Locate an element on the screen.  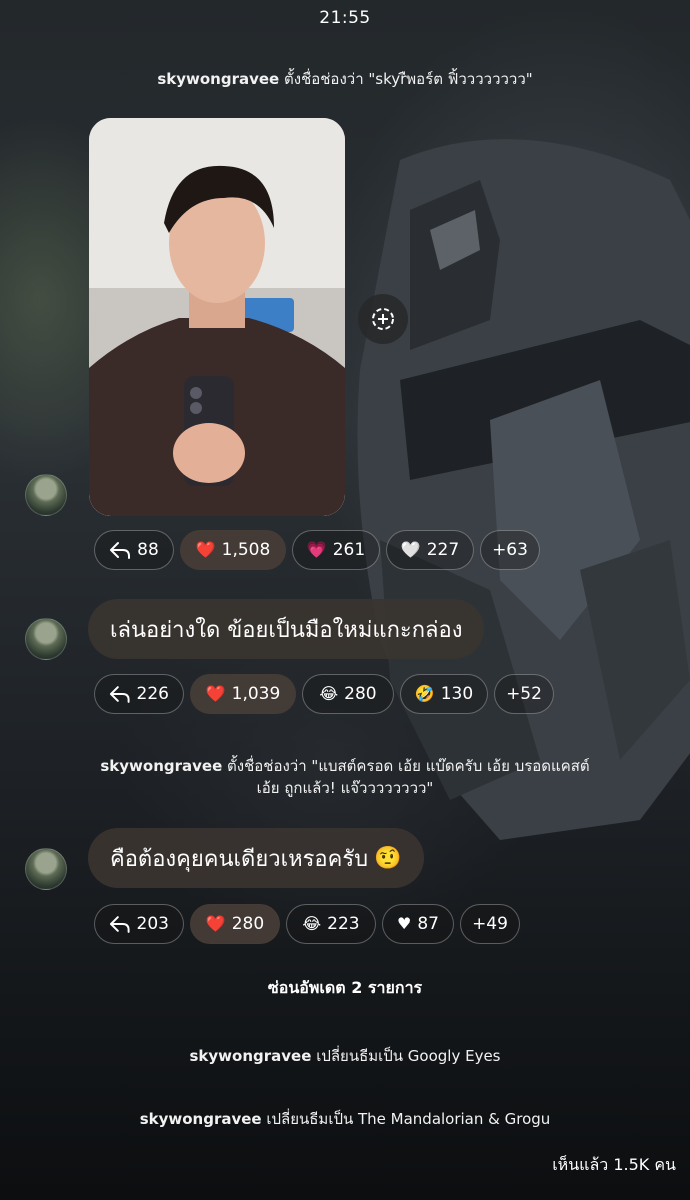
add-reaction-button is located at coordinates (383, 319).